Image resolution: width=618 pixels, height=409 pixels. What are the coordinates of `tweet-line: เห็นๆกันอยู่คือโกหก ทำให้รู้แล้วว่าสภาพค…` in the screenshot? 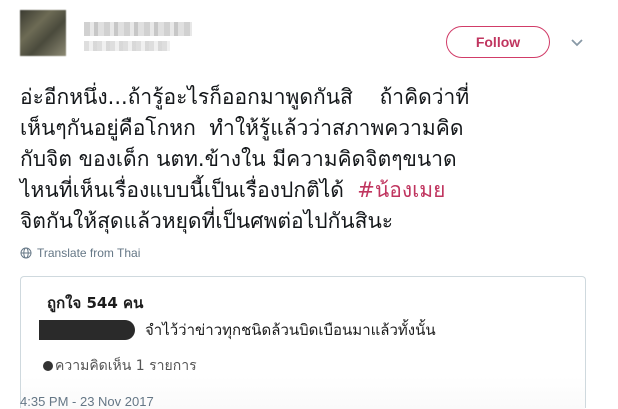 It's located at (242, 128).